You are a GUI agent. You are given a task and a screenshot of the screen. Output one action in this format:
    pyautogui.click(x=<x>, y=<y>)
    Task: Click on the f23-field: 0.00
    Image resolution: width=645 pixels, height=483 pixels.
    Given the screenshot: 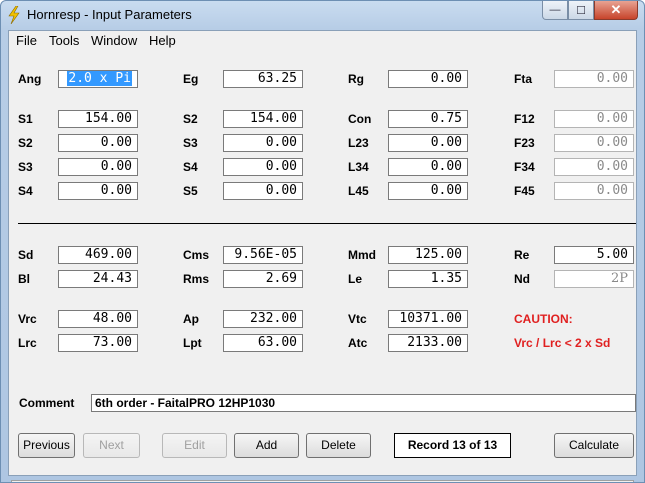 What is the action you would take?
    pyautogui.click(x=594, y=143)
    